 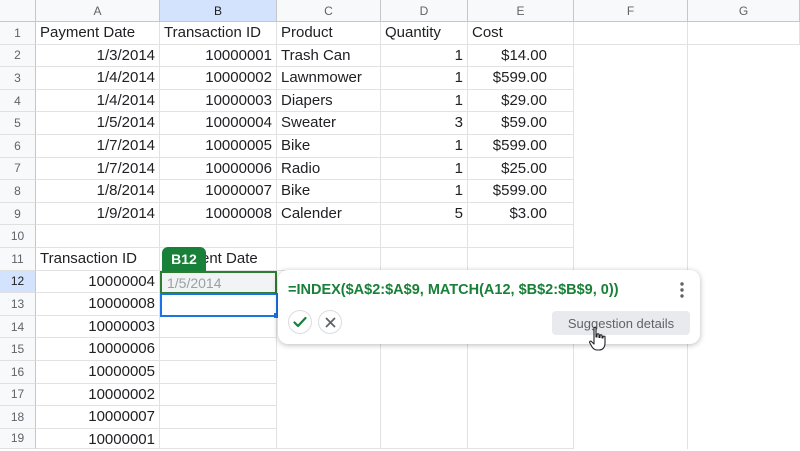 I want to click on cell-e4: $29.00, so click(x=521, y=101).